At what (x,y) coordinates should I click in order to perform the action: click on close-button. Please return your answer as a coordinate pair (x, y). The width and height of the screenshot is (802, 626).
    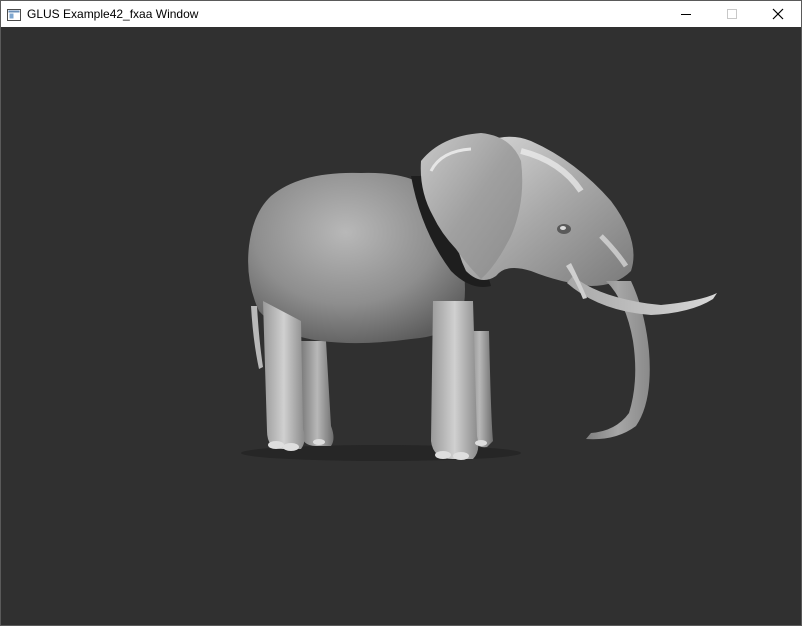
    Looking at the image, I should click on (778, 14).